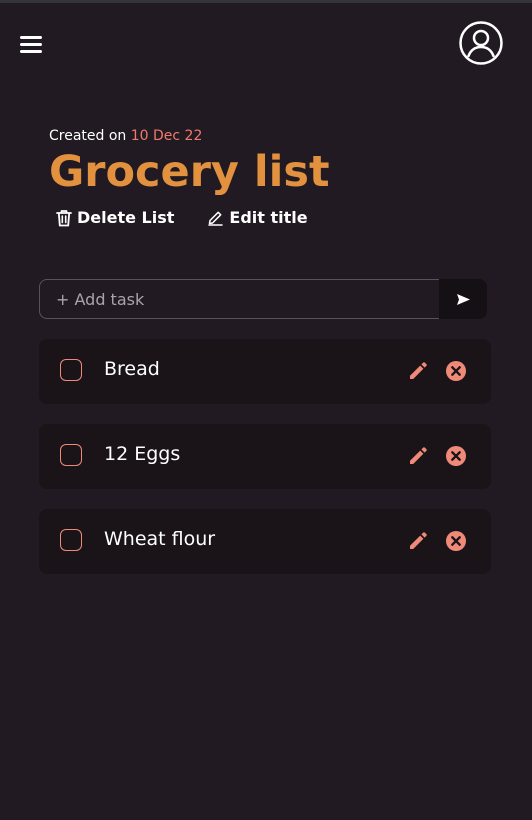 The image size is (532, 820). What do you see at coordinates (142, 454) in the screenshot?
I see `task-label: 12 Eggs` at bounding box center [142, 454].